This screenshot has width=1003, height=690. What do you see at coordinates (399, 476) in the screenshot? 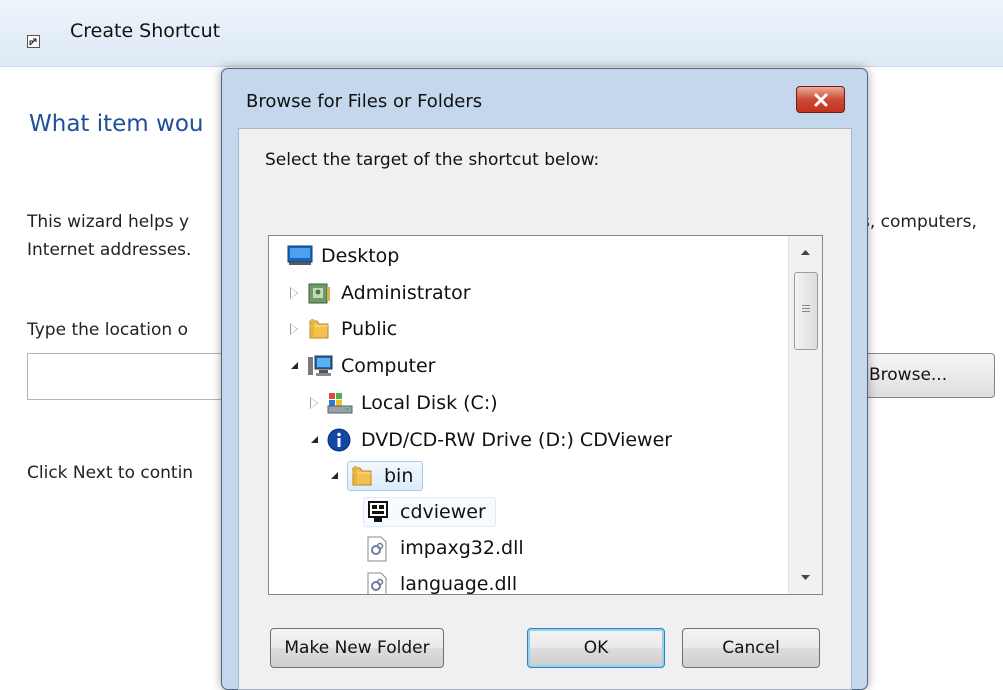
I see `tree-item-label: bin` at bounding box center [399, 476].